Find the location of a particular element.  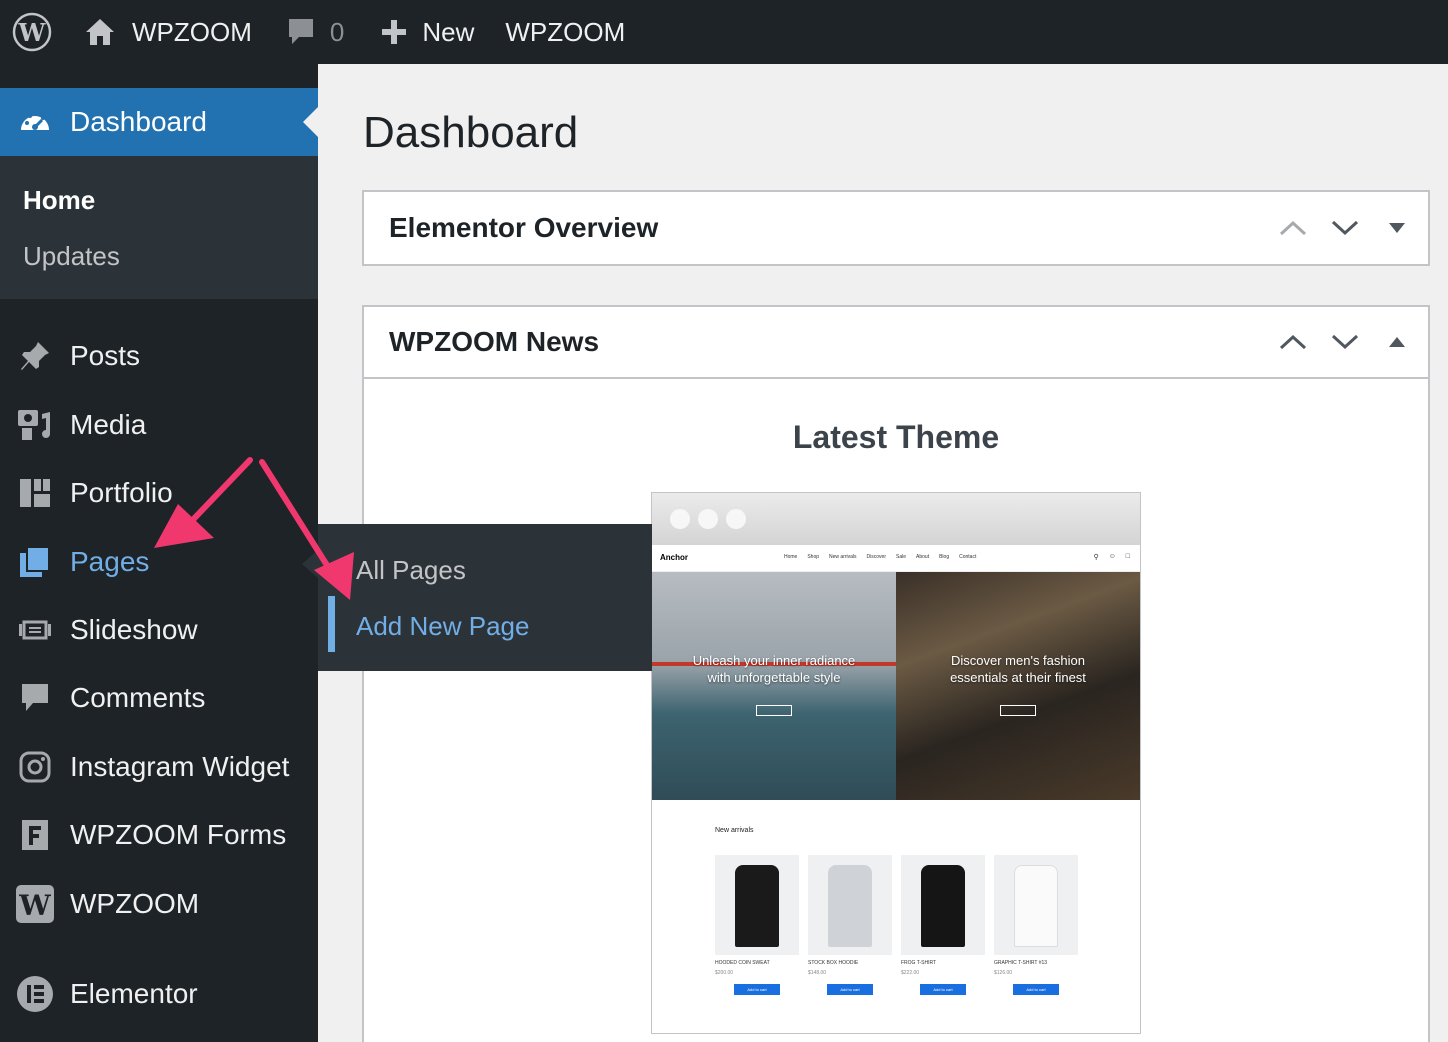

sidebar-item-dashboard: Dashboard is located at coordinates (159, 122).